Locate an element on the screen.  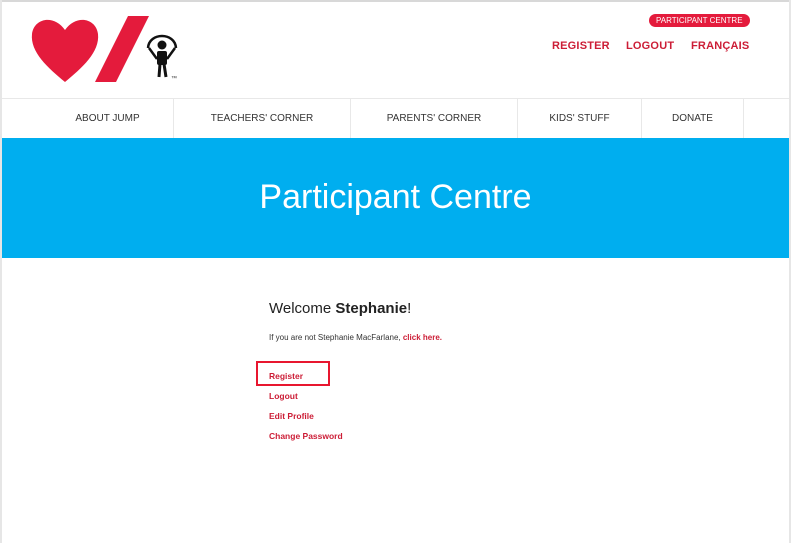
change-password-link: Change Password is located at coordinates (306, 436).